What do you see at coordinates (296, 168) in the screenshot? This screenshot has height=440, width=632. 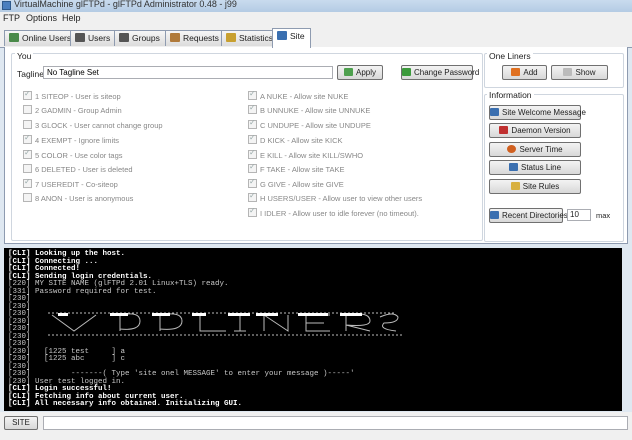 I see `flag-take: F TAKE - Allow site TAKE` at bounding box center [296, 168].